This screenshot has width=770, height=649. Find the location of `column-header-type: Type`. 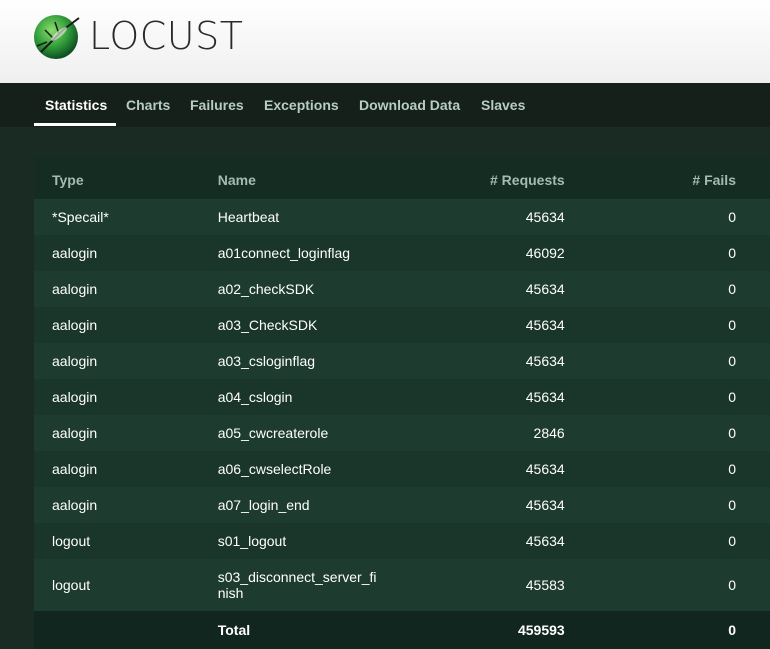

column-header-type: Type is located at coordinates (126, 178).